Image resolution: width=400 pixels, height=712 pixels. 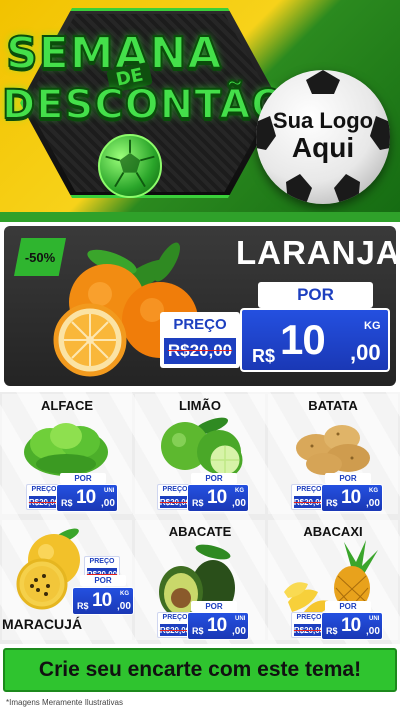 I want to click on product-name: MARACUJÁ, so click(x=42, y=624).